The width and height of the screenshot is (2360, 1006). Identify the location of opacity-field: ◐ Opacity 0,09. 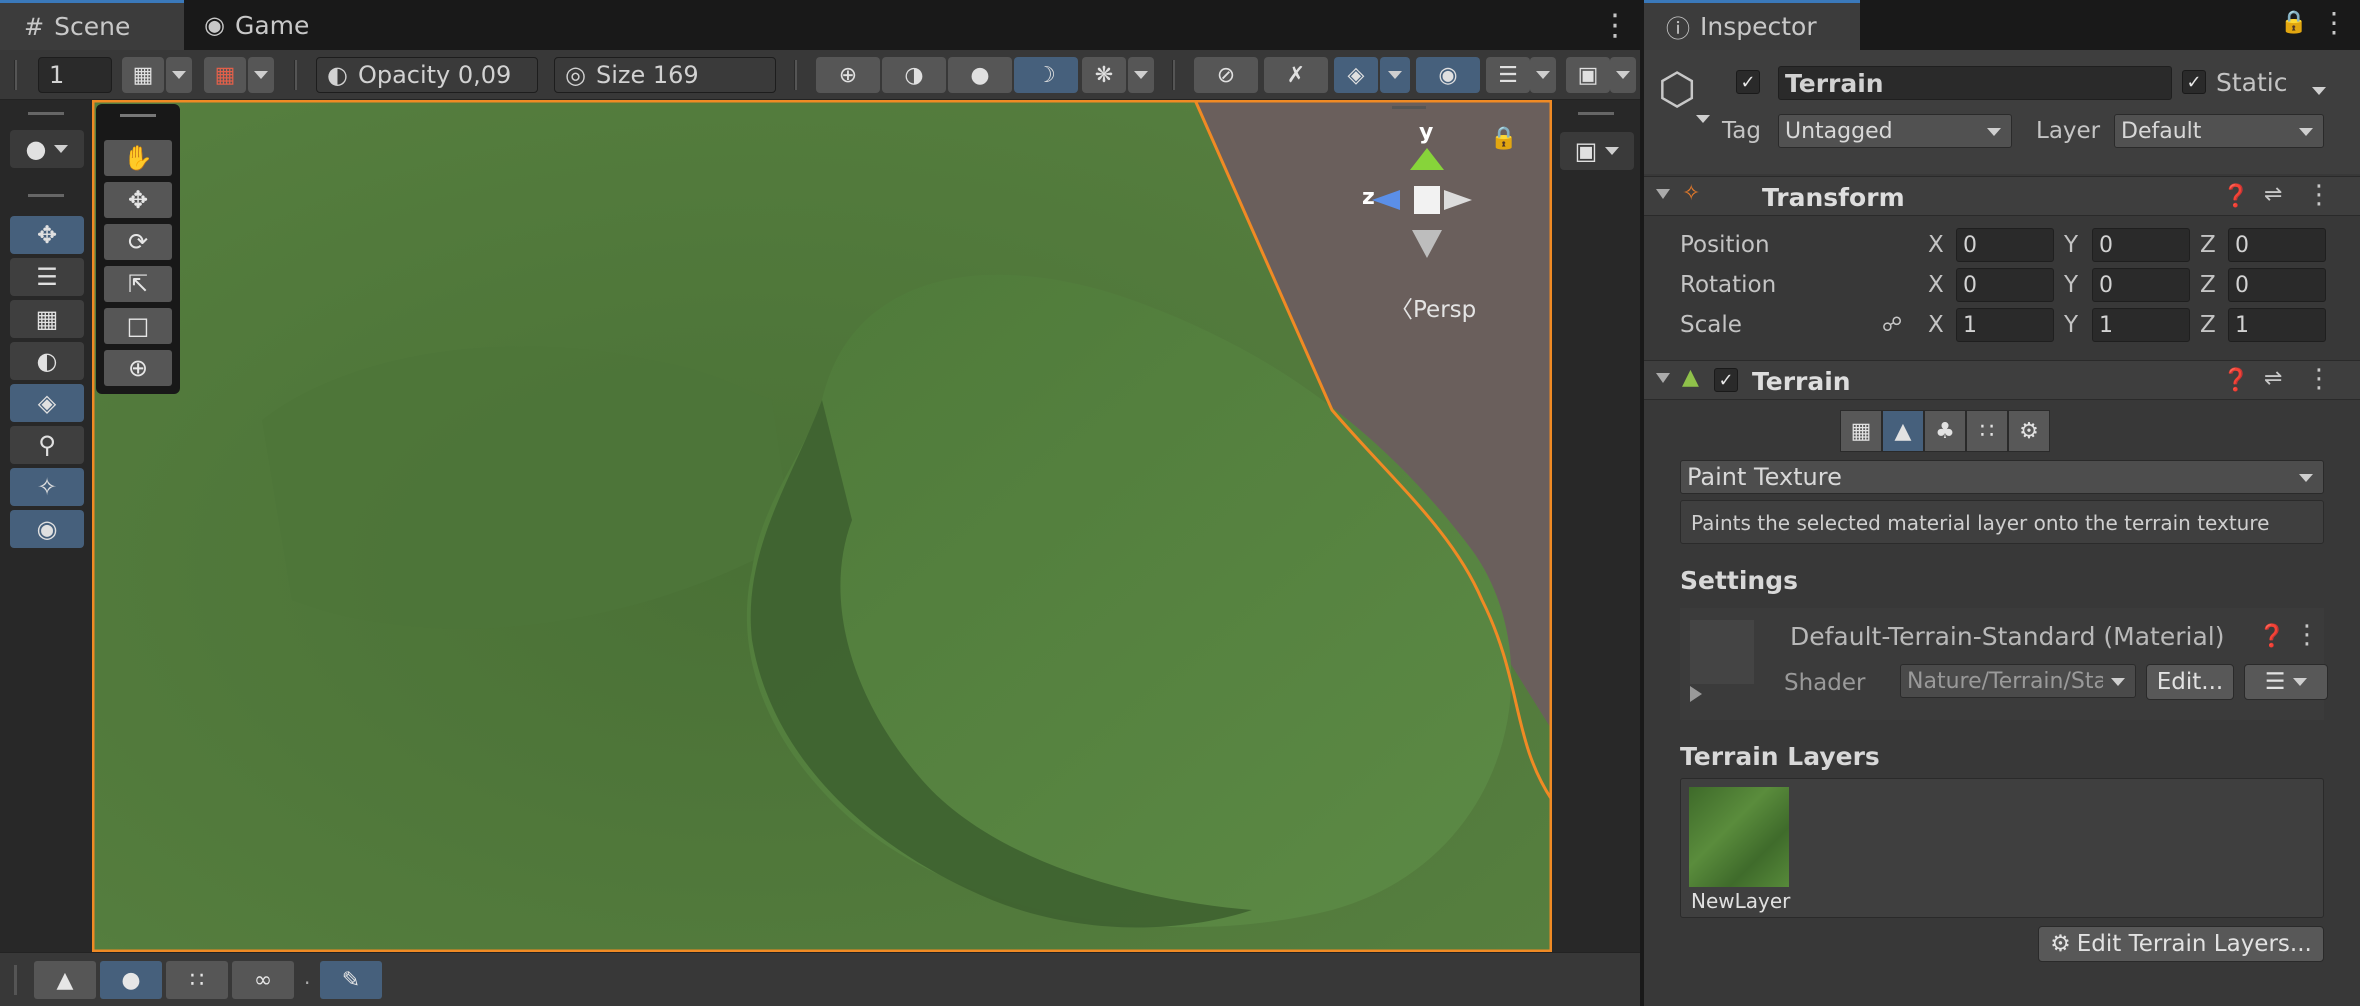
(427, 75).